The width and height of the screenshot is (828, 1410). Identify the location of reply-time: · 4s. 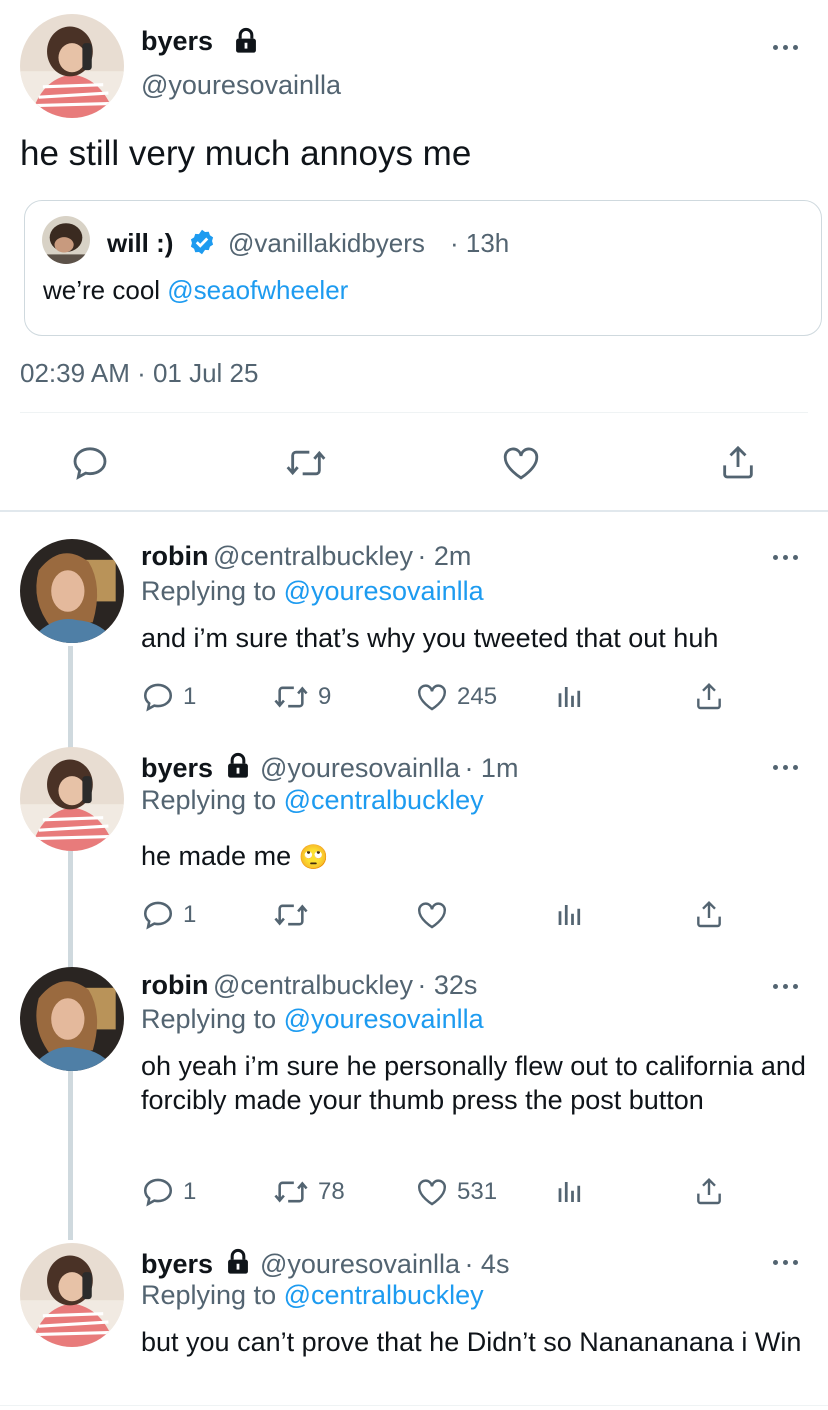
(486, 1264).